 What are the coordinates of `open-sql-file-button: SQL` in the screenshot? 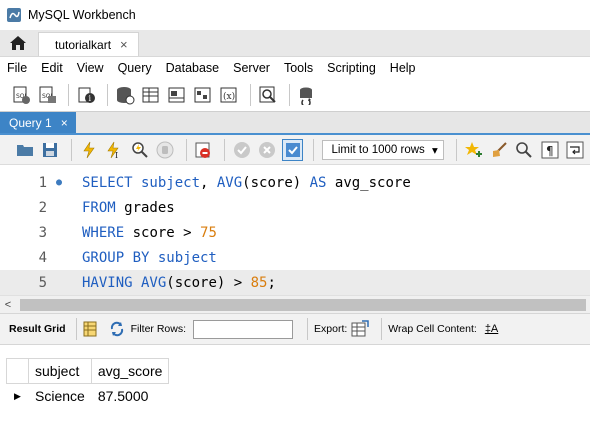 It's located at (47, 95).